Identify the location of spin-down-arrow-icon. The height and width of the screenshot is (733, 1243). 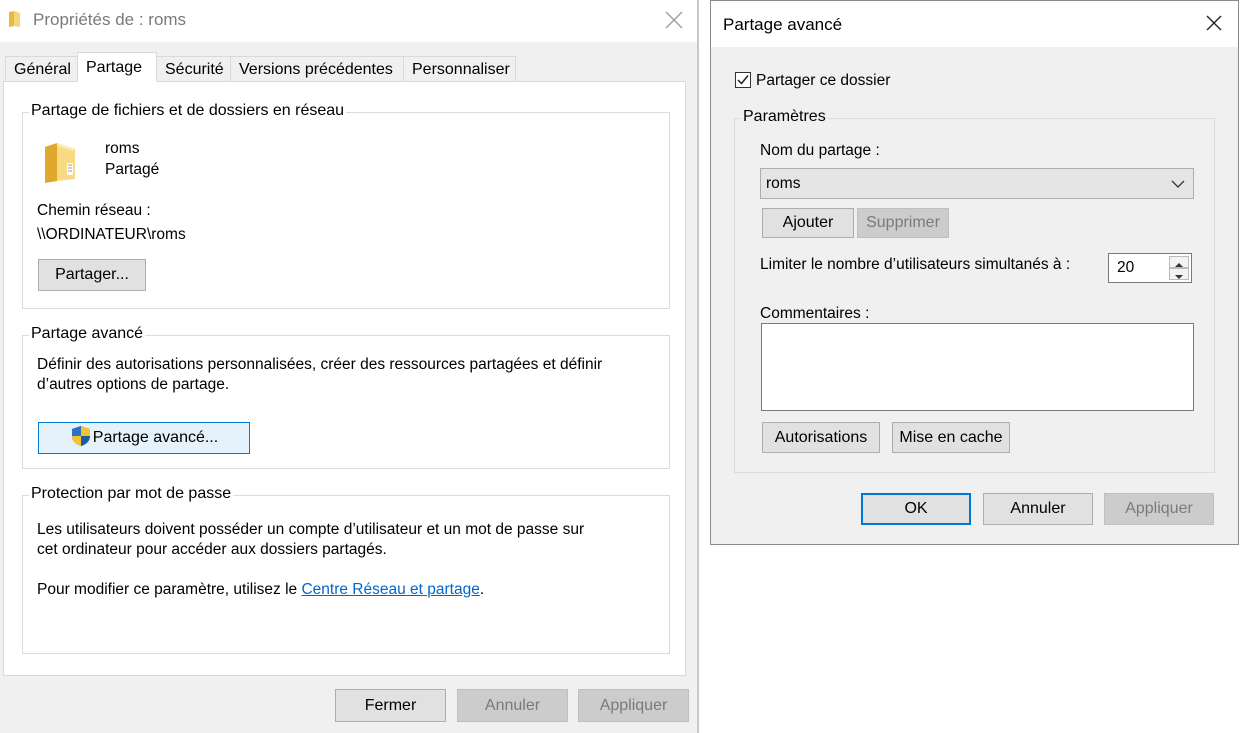
(1179, 274).